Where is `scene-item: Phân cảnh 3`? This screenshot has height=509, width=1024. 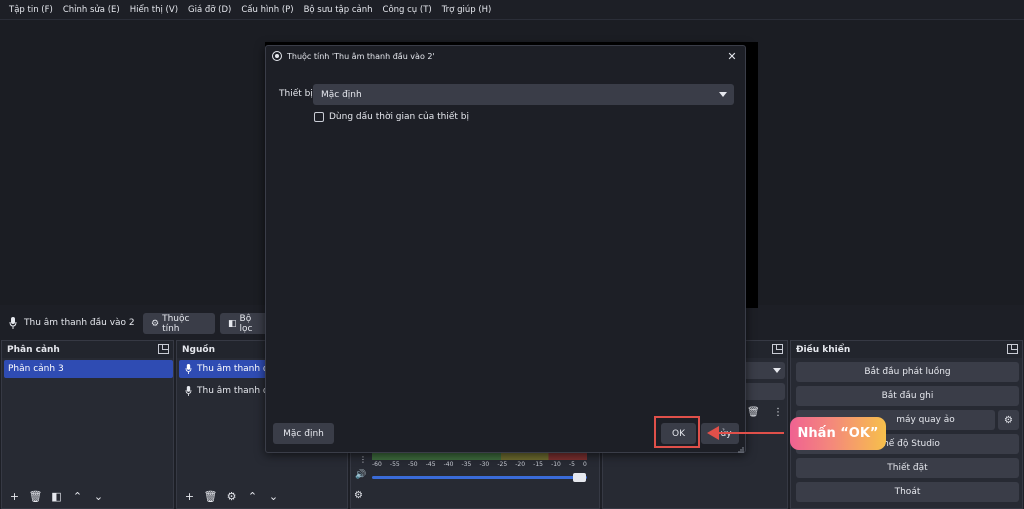
scene-item: Phân cảnh 3 is located at coordinates (88, 369).